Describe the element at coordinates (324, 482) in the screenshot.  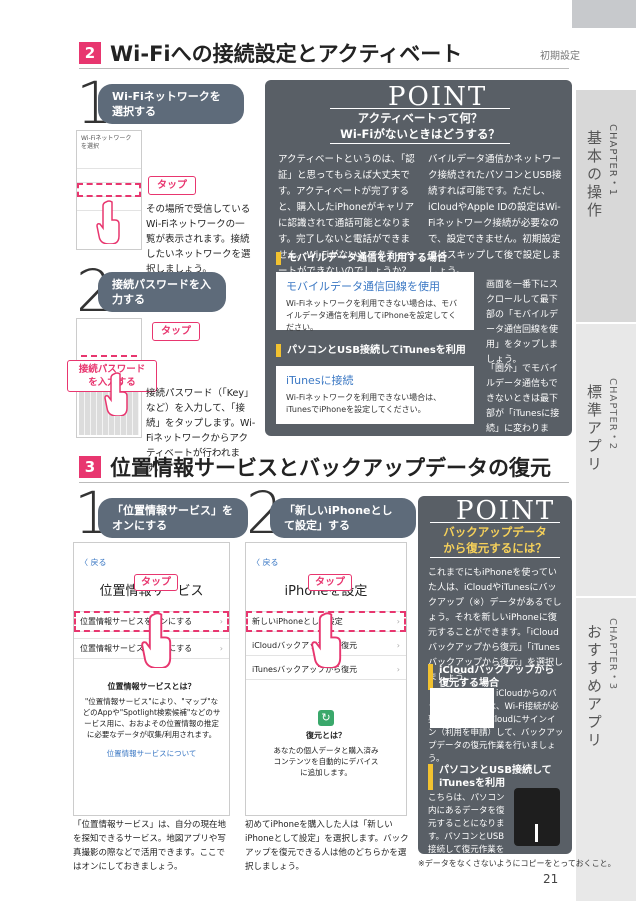
I see `section3-rule` at that location.